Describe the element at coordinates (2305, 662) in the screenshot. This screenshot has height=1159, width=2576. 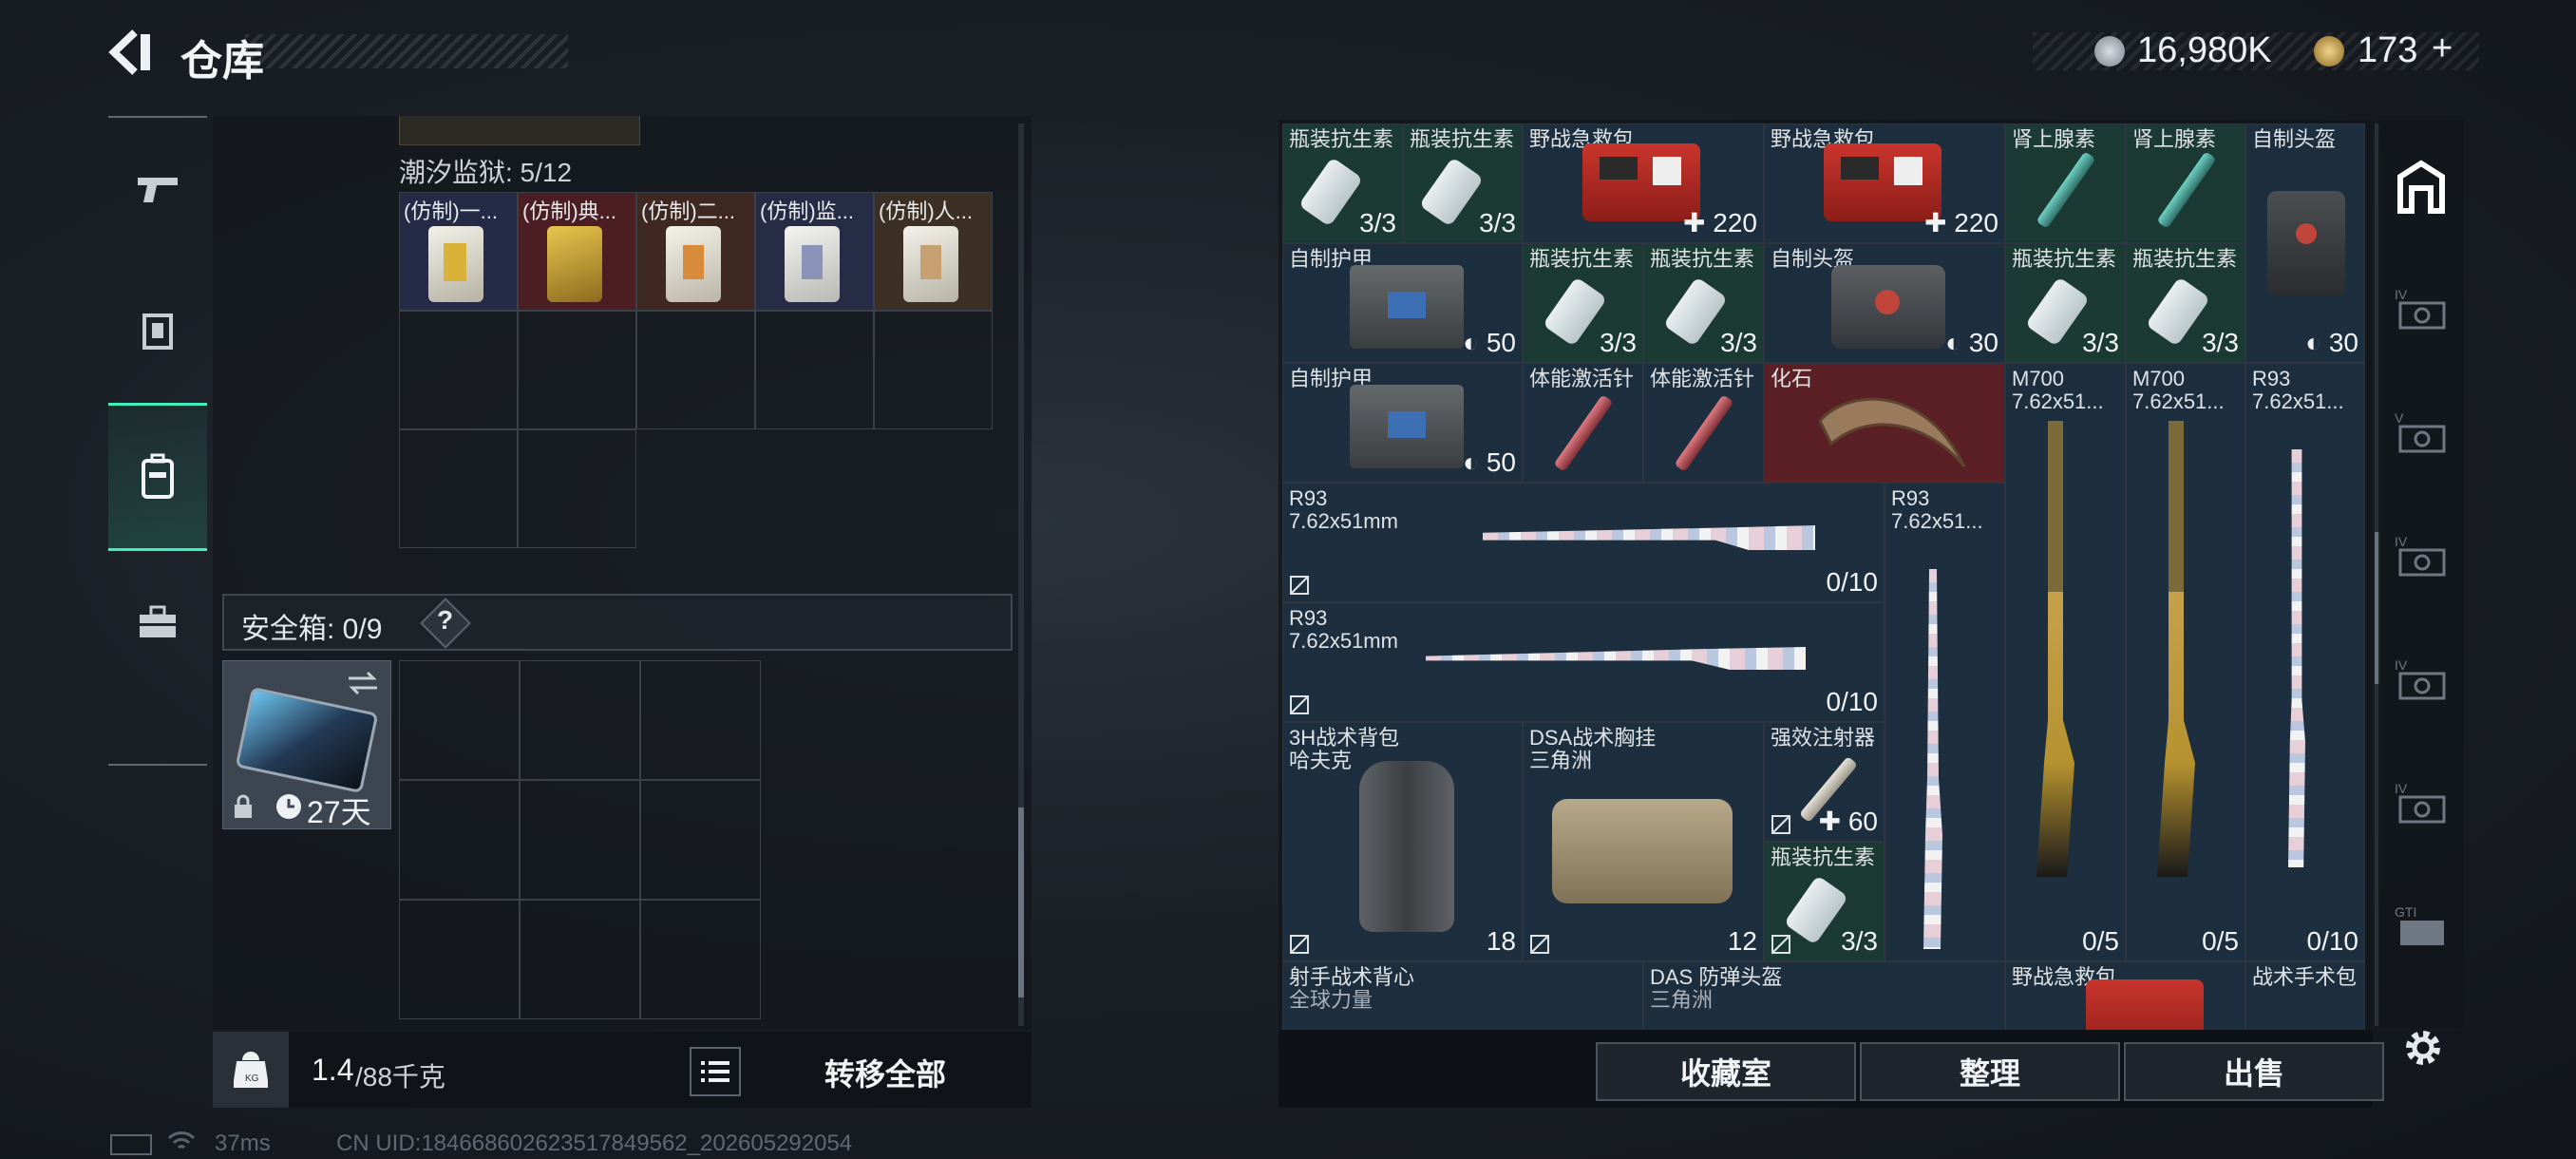
I see `stash-item: R93 7.62x51... 0/10` at that location.